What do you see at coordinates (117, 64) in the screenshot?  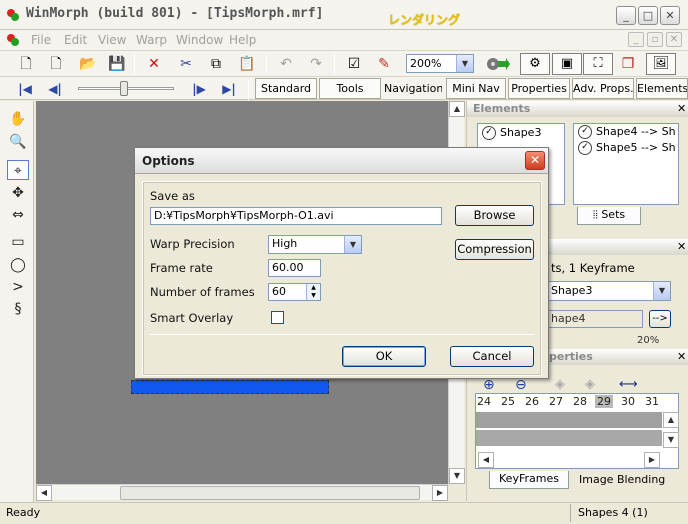 I see `save-icon: 💾` at bounding box center [117, 64].